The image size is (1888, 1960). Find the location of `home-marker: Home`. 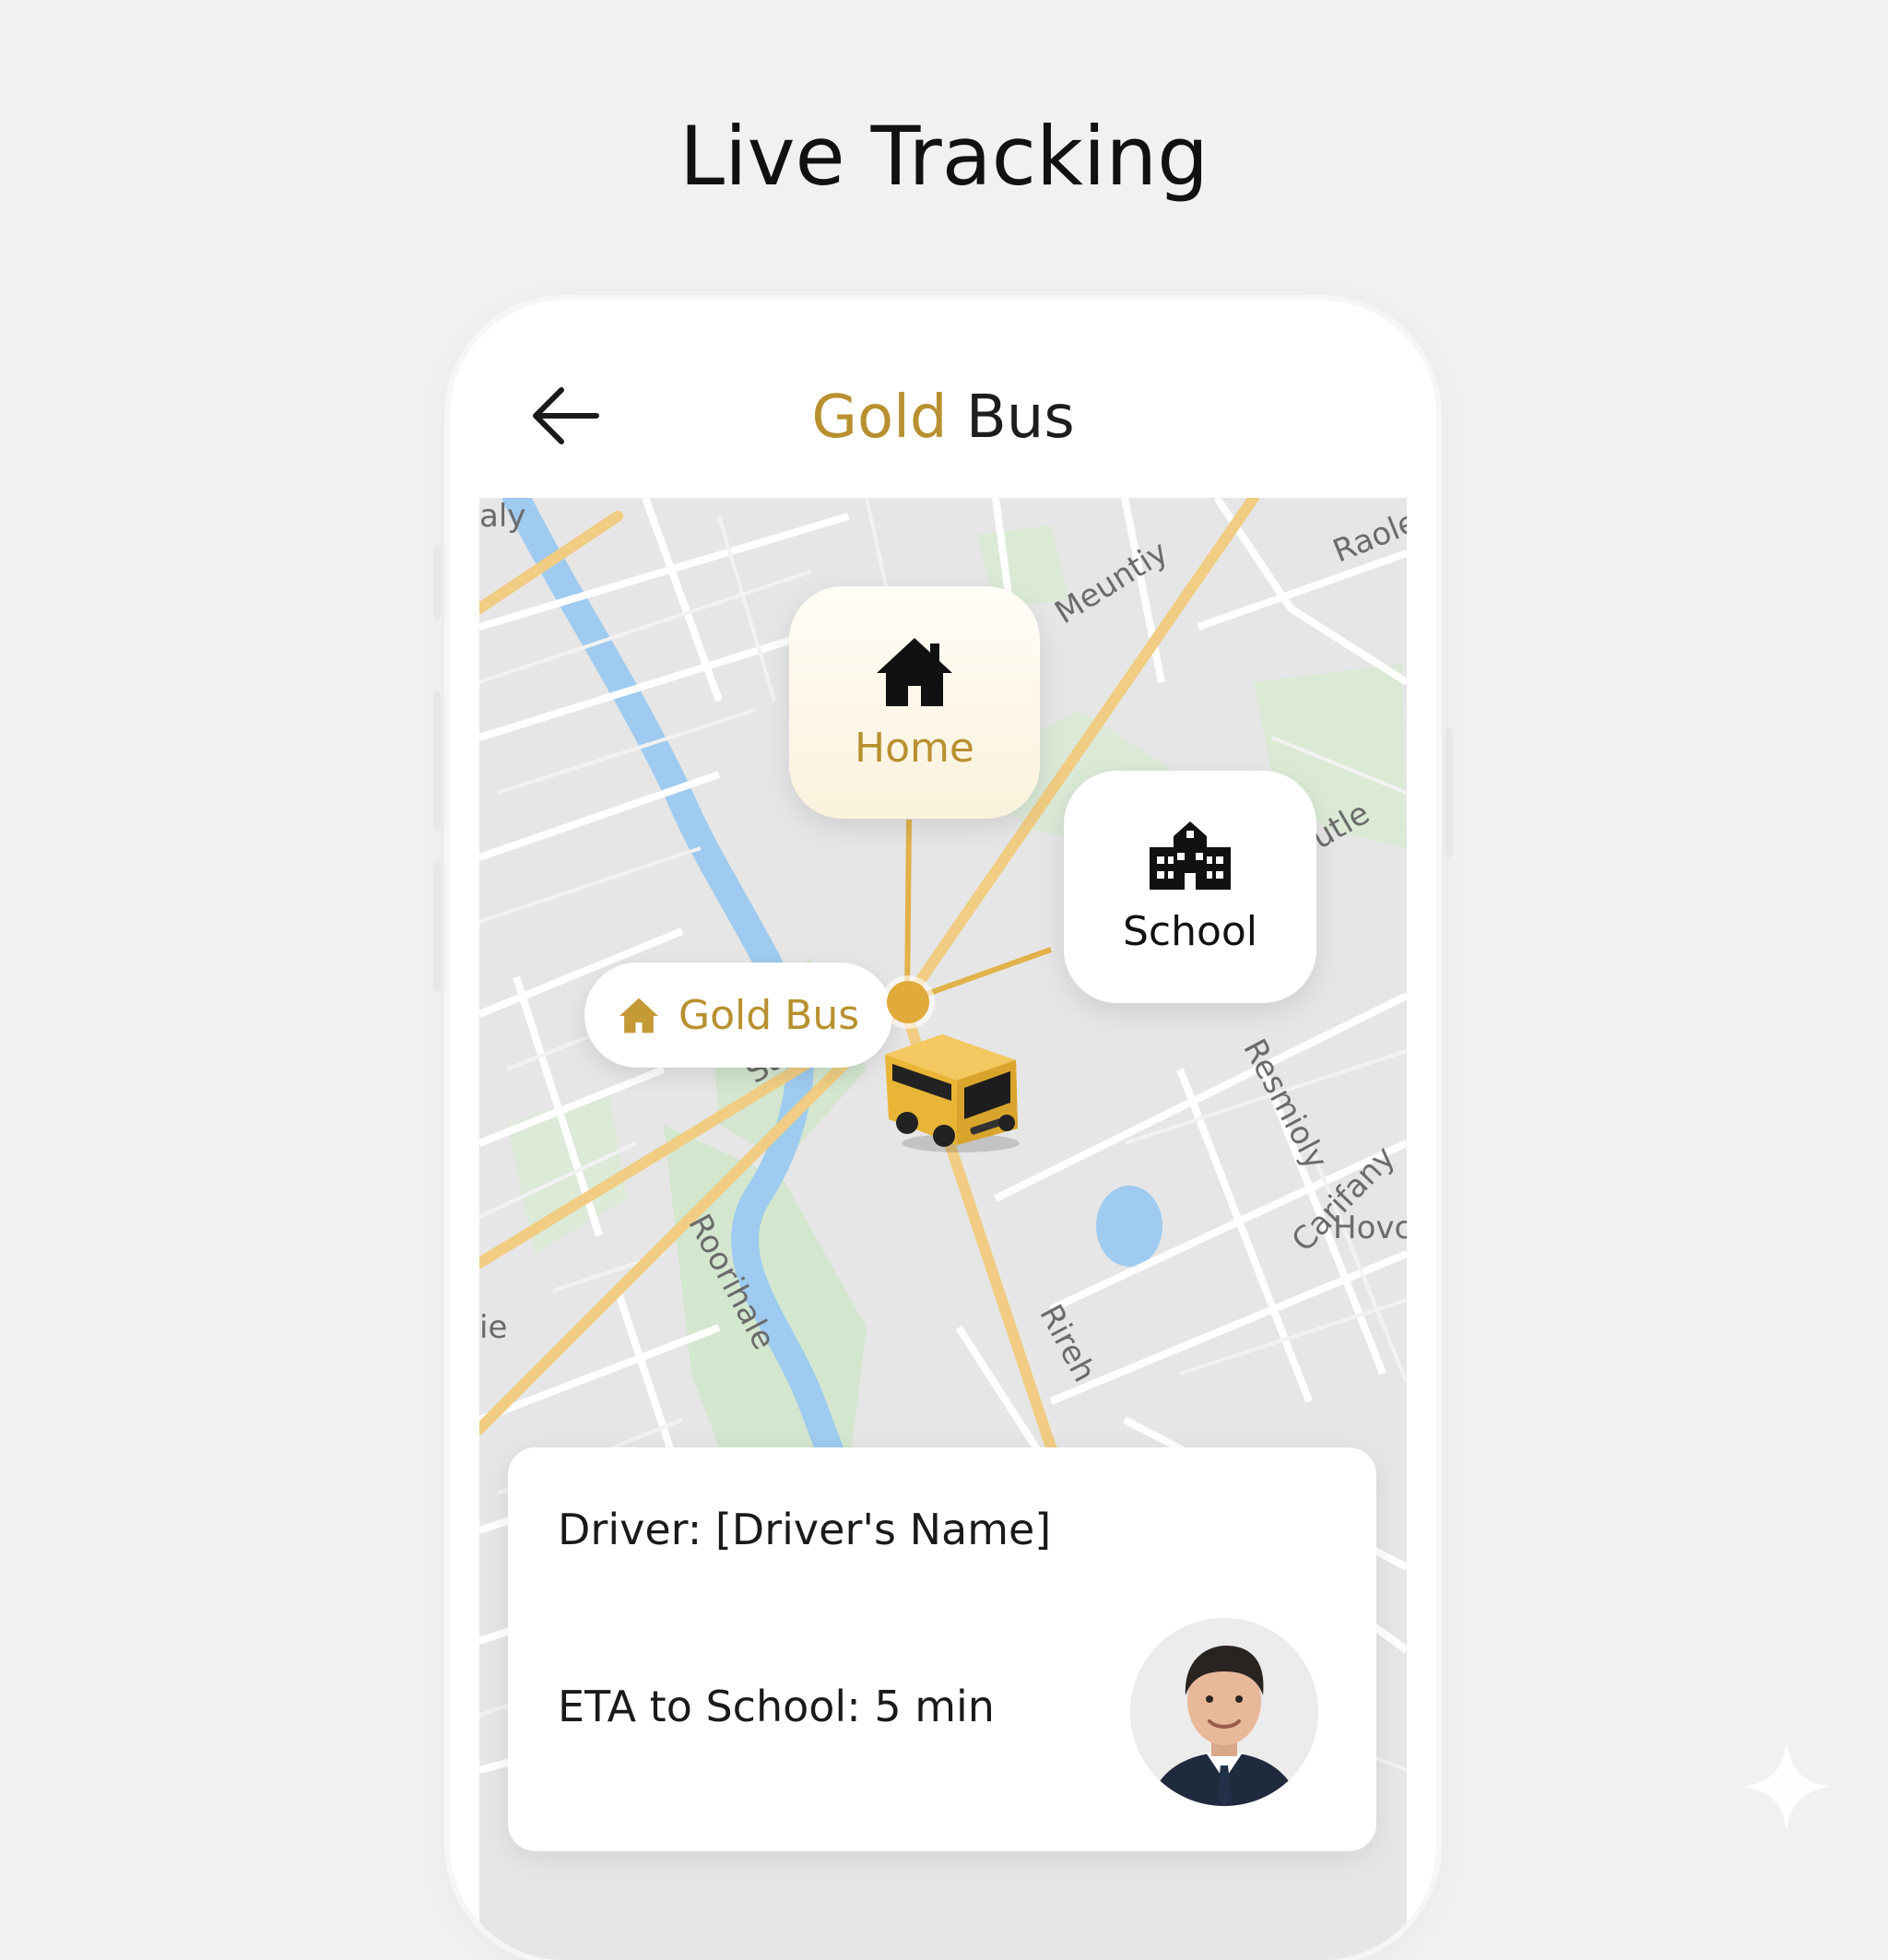

home-marker: Home is located at coordinates (914, 702).